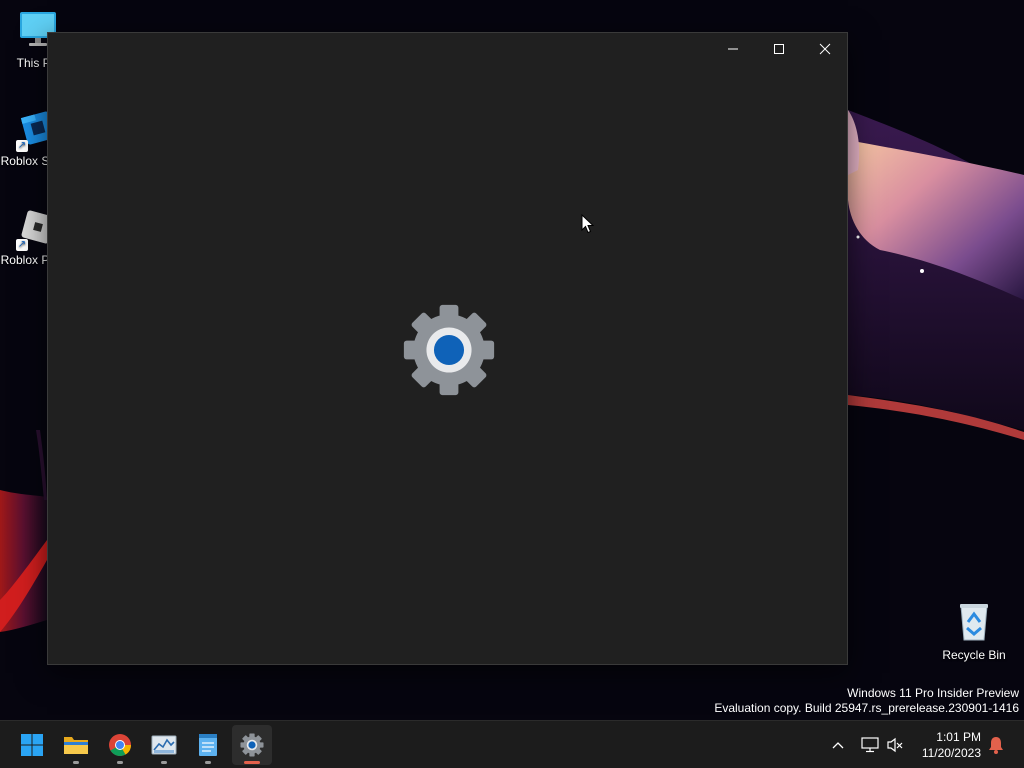  I want to click on taskbar-task-manager, so click(164, 745).